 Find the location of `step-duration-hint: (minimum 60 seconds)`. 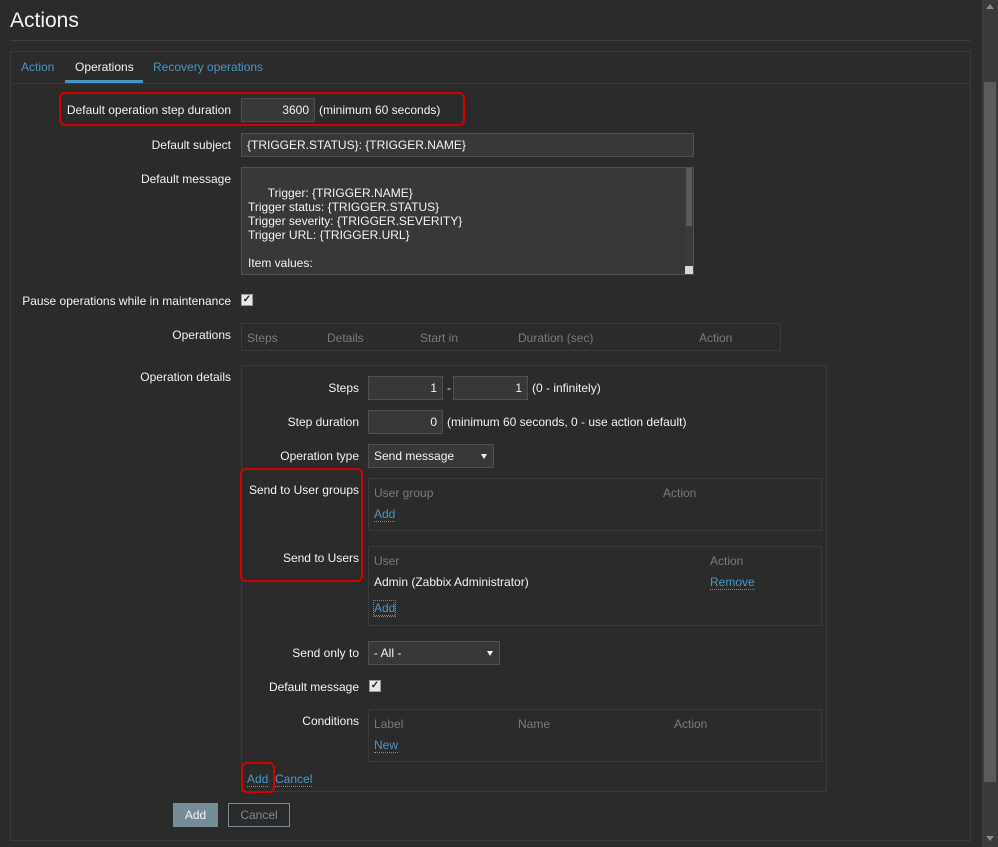

step-duration-hint: (minimum 60 seconds) is located at coordinates (380, 110).